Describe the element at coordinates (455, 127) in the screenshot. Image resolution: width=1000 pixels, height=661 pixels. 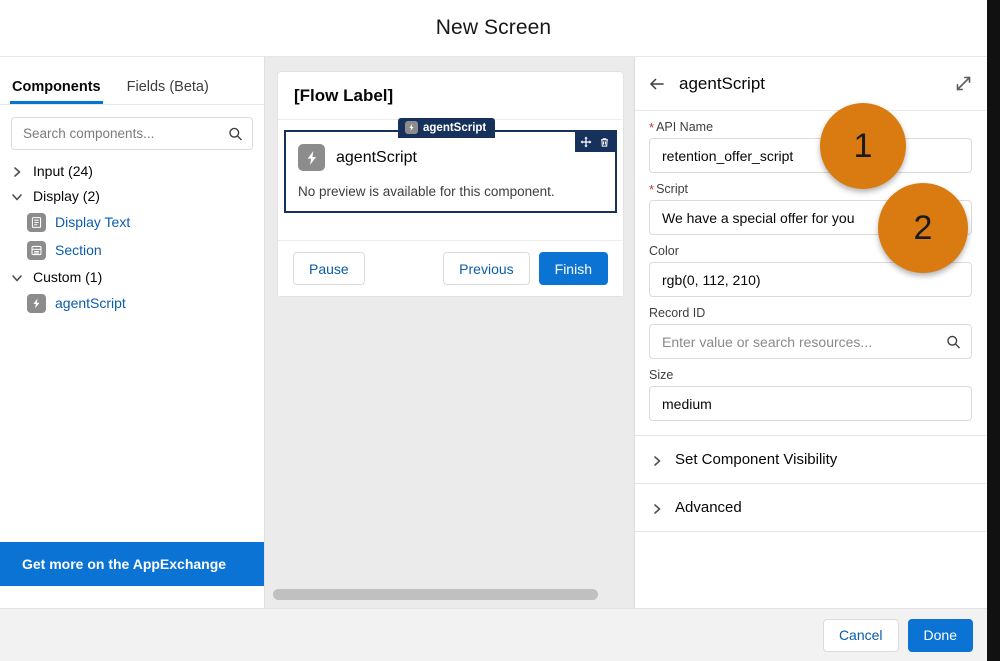
I see `canvas-component-badge-label: agentScript` at that location.